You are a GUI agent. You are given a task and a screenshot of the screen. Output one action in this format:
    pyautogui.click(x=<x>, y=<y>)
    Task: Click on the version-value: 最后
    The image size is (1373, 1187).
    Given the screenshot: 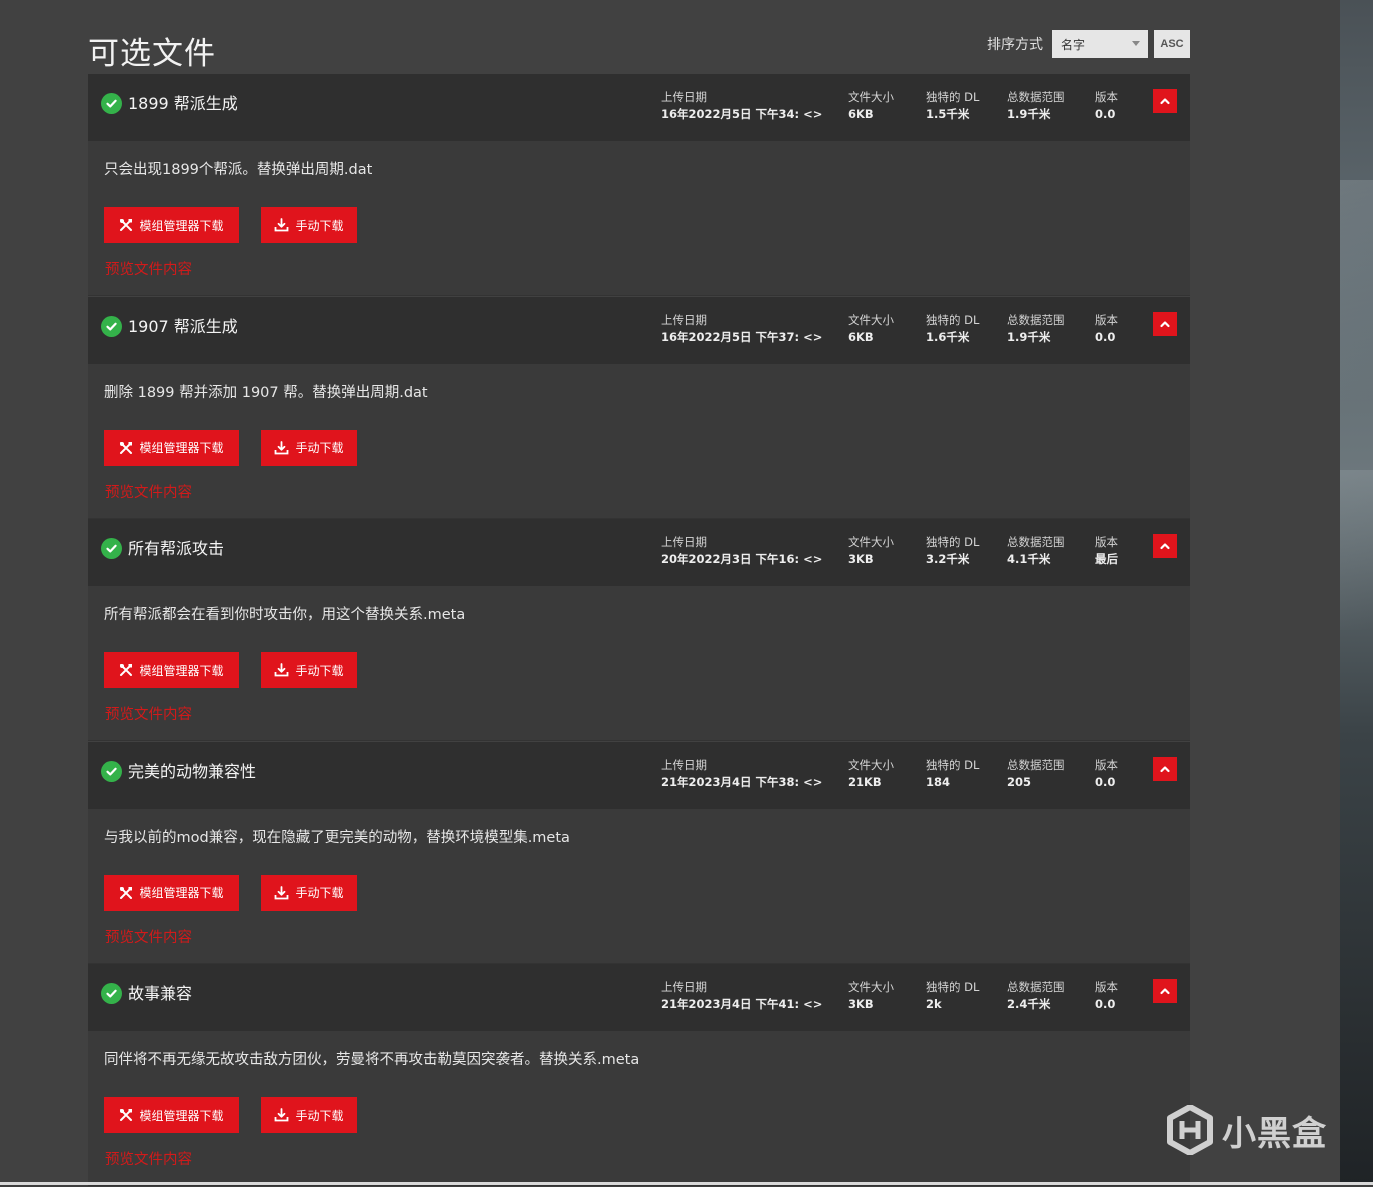 What is the action you would take?
    pyautogui.click(x=1106, y=559)
    